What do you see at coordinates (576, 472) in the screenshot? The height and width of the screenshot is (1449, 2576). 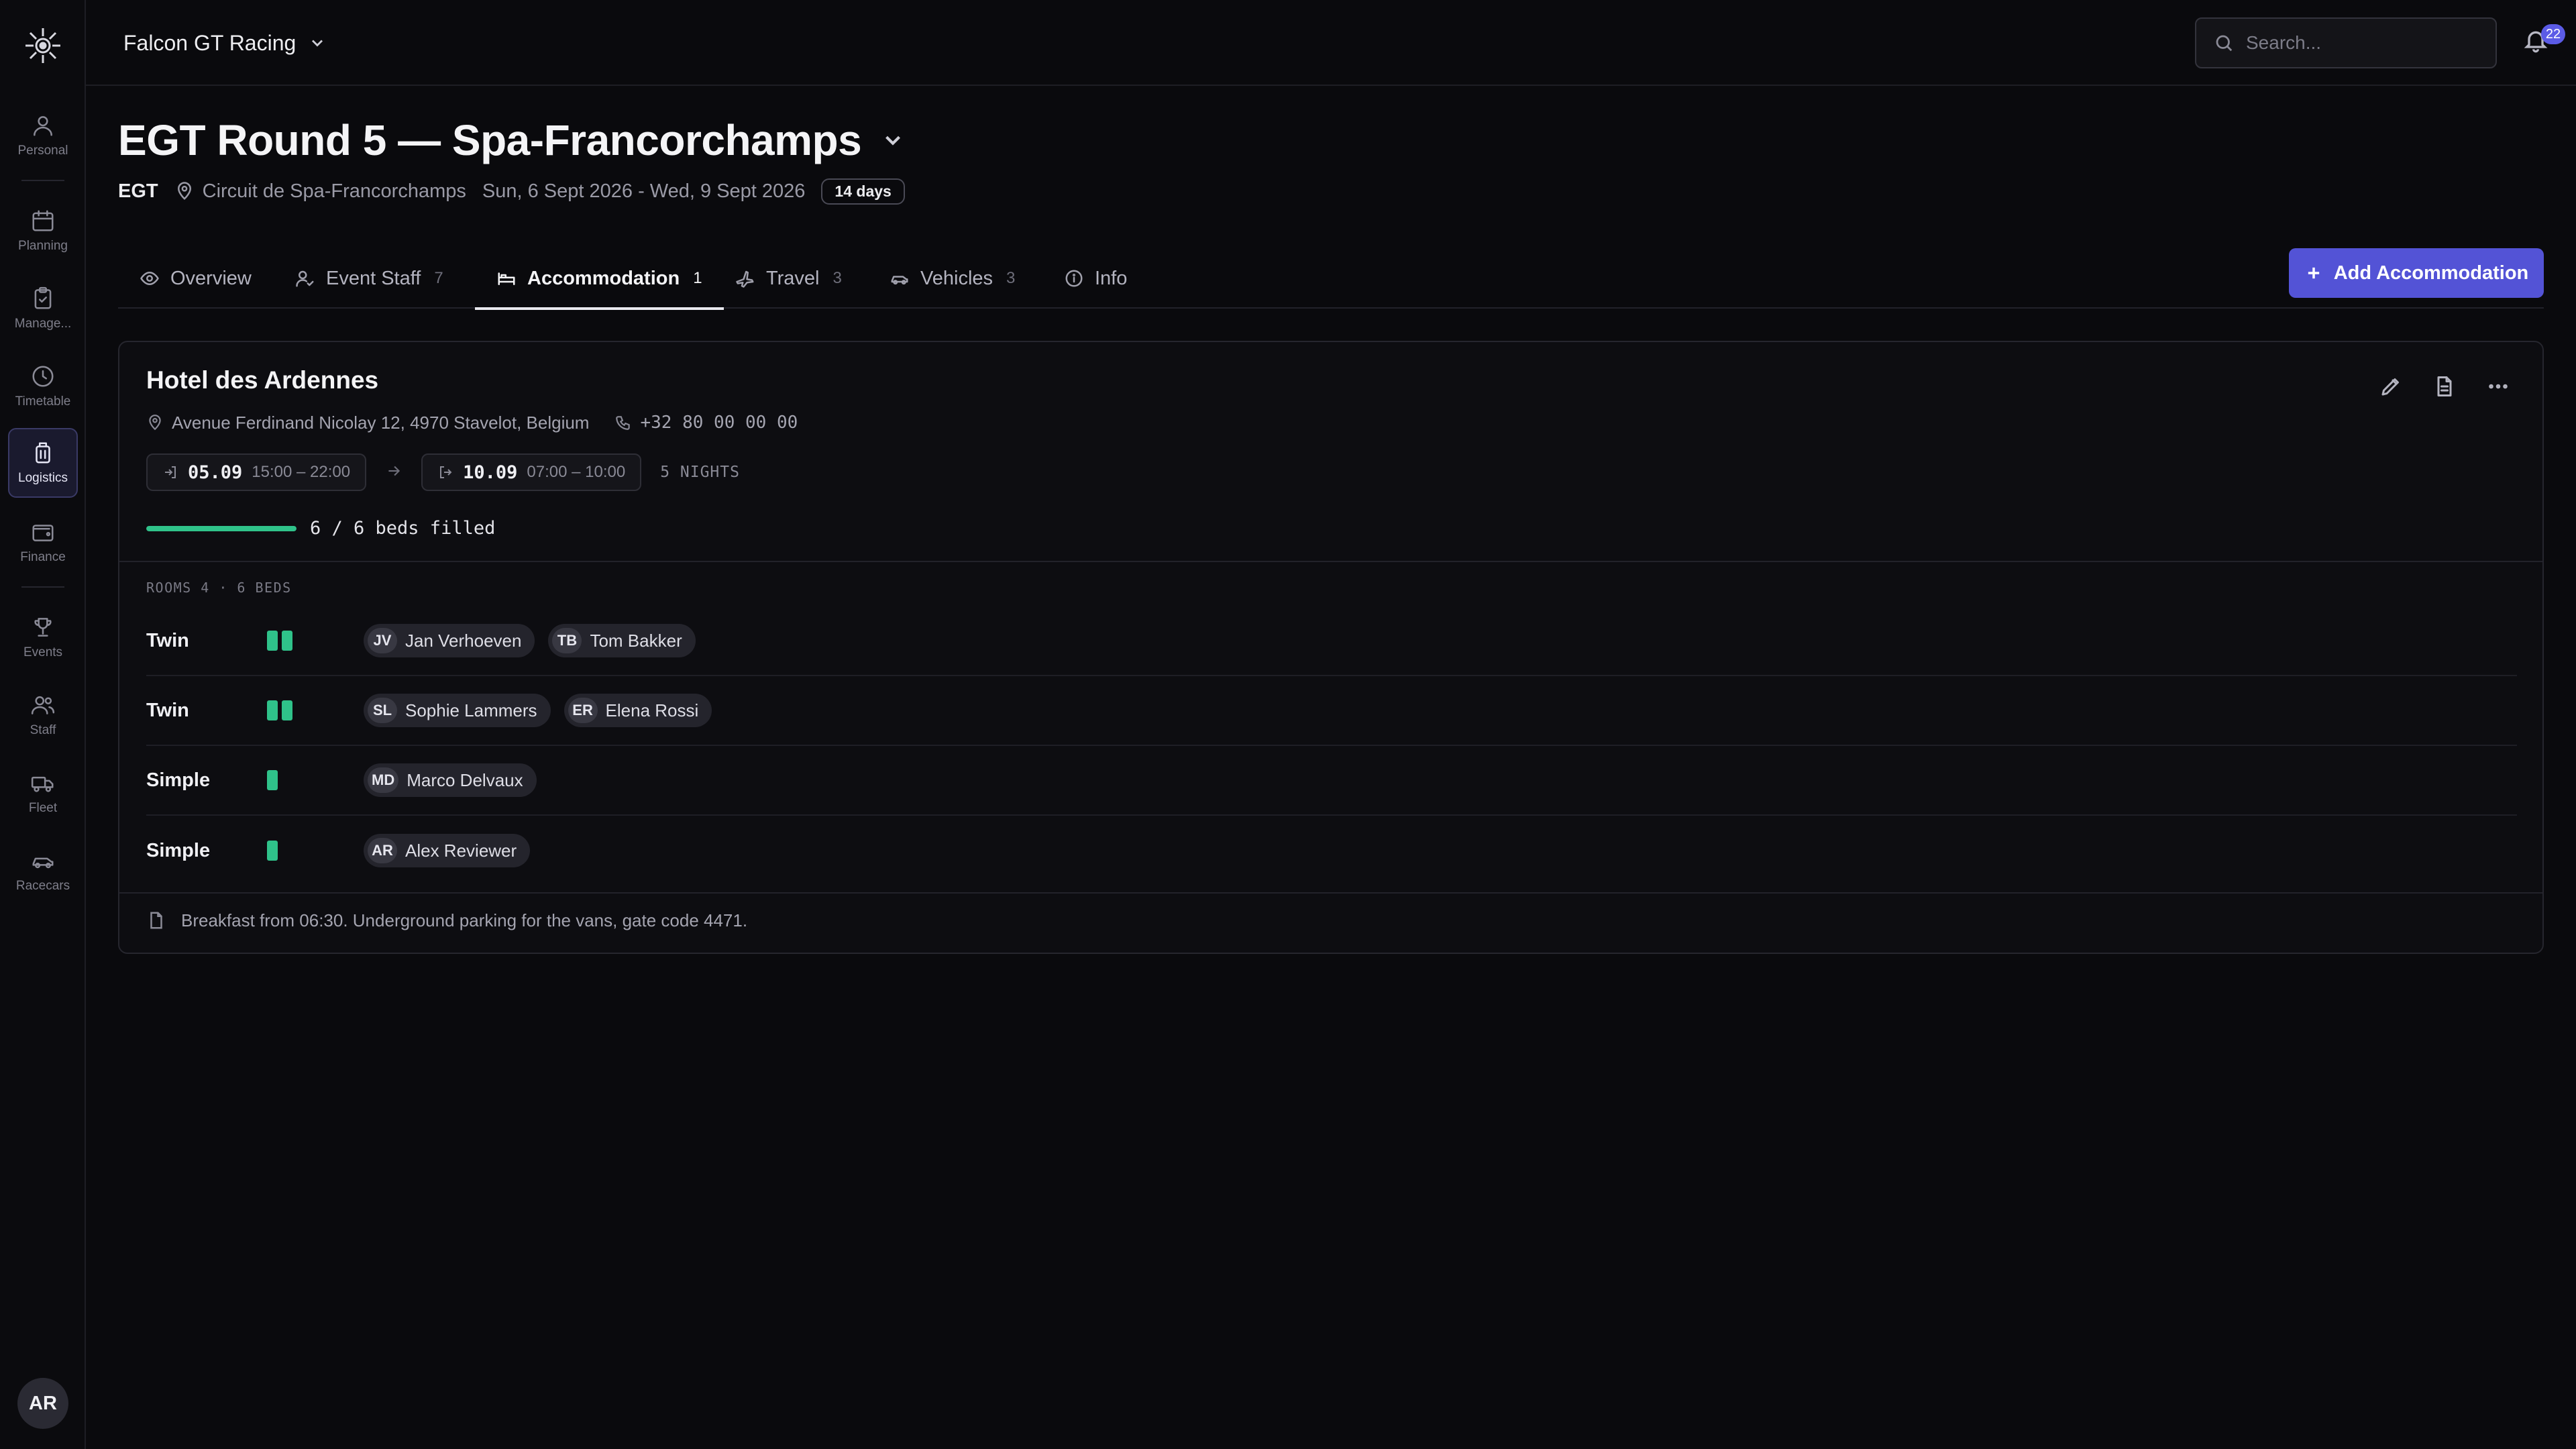 I see `check-out-time: 07:00 – 10:00` at bounding box center [576, 472].